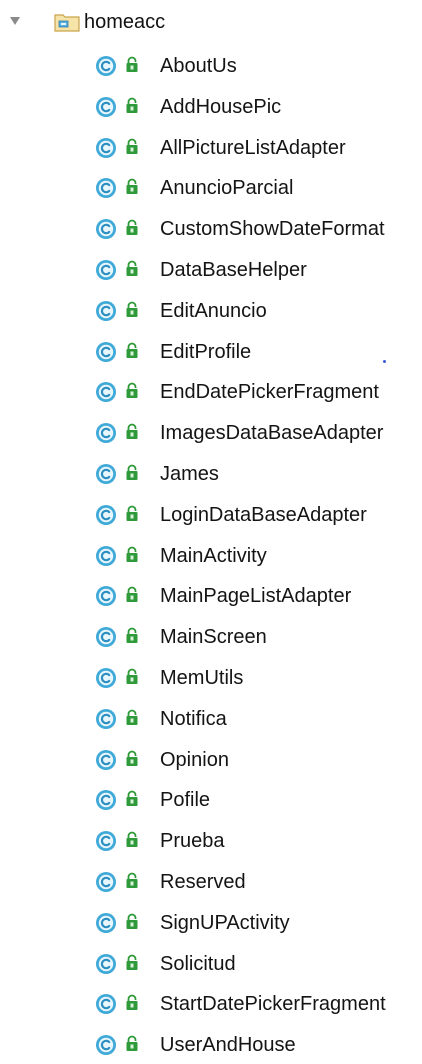 The width and height of the screenshot is (422, 1064). I want to click on class-label: EndDatePickerFragment, so click(269, 392).